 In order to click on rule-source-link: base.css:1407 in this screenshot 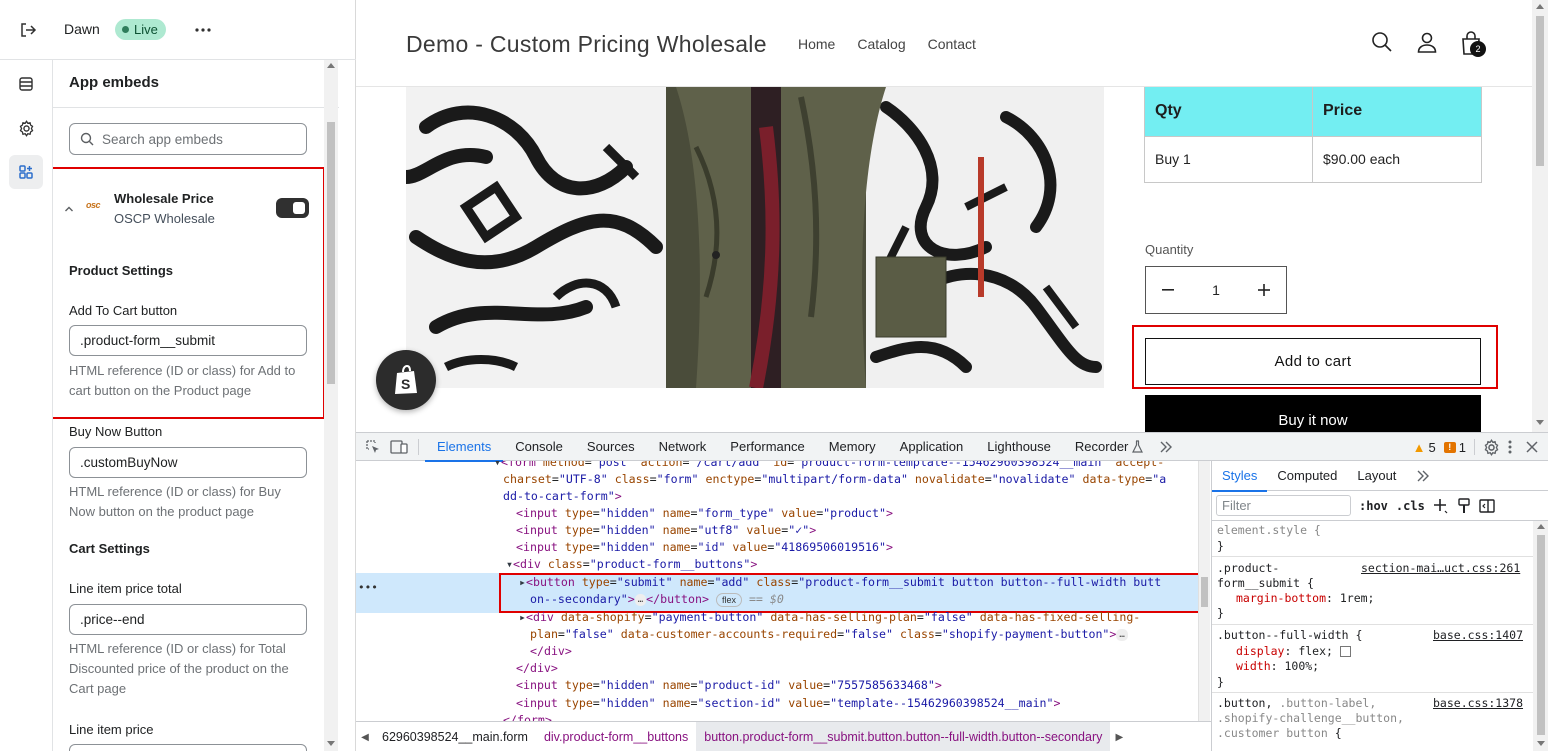, I will do `click(1478, 635)`.